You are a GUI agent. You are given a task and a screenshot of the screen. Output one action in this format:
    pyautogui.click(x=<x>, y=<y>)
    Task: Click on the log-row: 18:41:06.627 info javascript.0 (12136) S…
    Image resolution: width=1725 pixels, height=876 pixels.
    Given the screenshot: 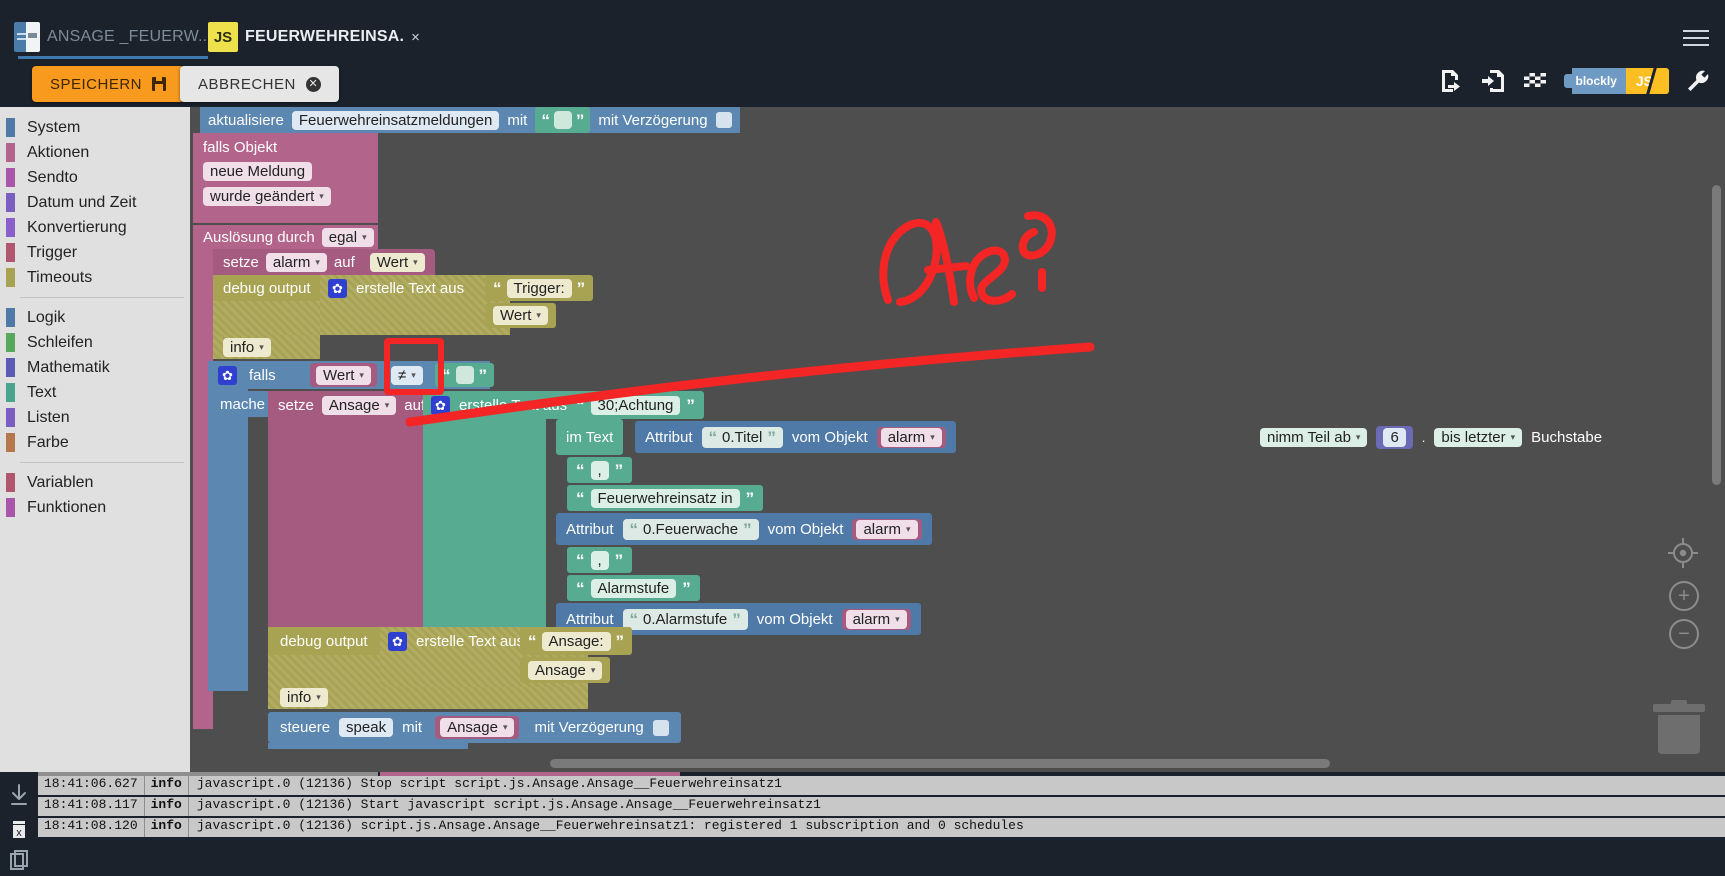 What is the action you would take?
    pyautogui.click(x=881, y=785)
    